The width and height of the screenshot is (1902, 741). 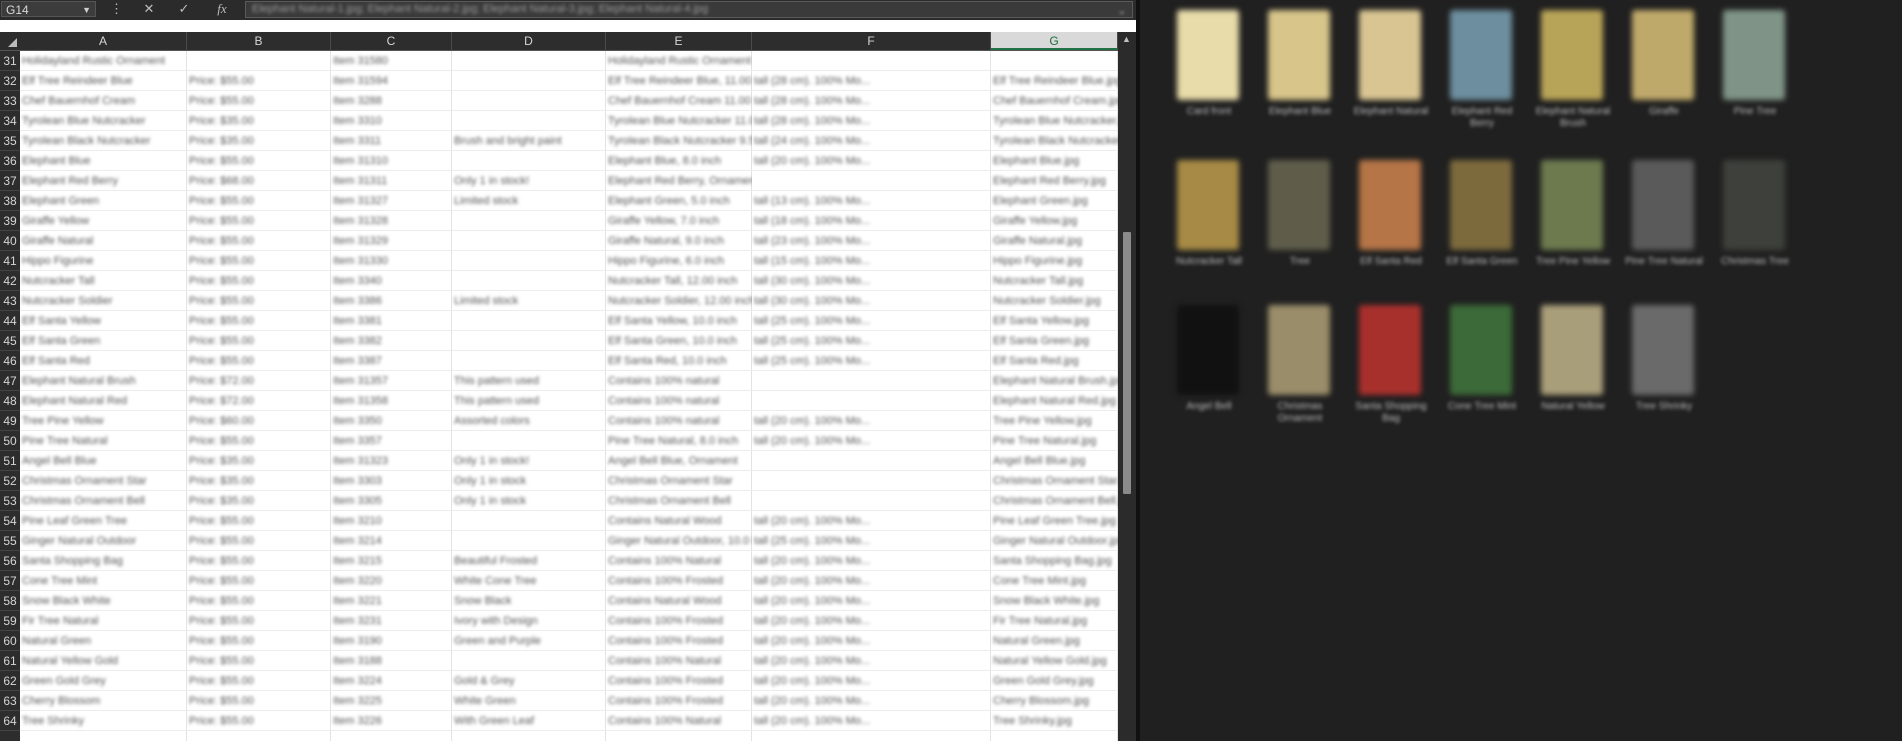 What do you see at coordinates (391, 121) in the screenshot?
I see `cell: Item 3310` at bounding box center [391, 121].